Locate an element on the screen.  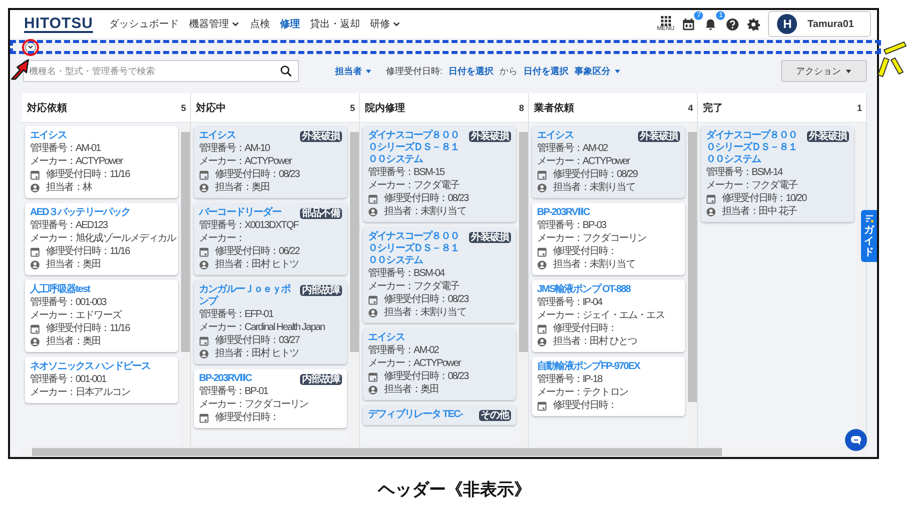
column-title: 院内修理 is located at coordinates (385, 108).